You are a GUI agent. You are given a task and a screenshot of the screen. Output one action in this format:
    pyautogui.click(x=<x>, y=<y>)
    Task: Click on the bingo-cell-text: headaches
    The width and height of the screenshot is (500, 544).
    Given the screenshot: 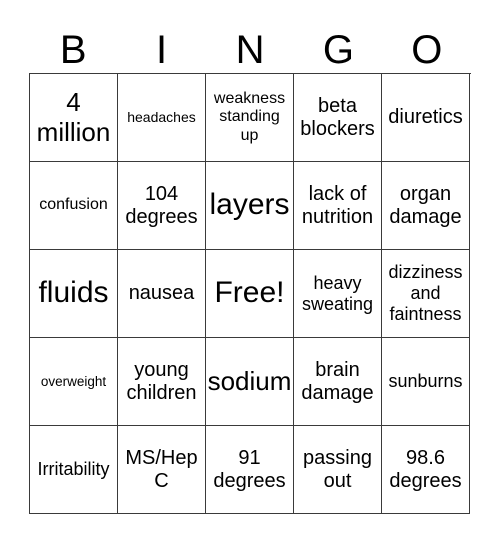 What is the action you would take?
    pyautogui.click(x=161, y=117)
    